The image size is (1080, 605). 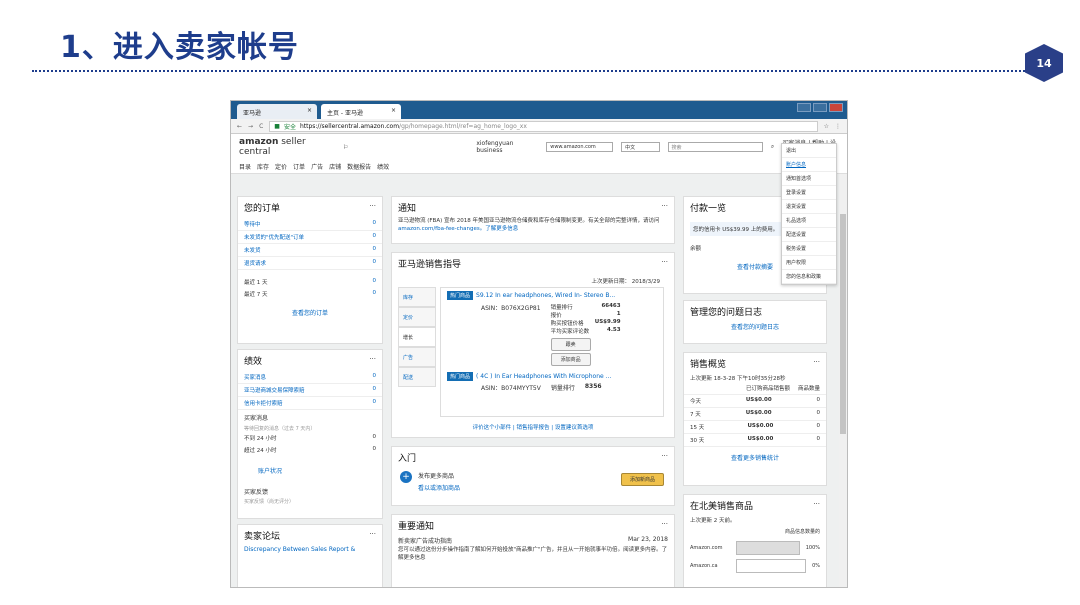 I want to click on task-link: 看以或添加商品, so click(x=439, y=487).